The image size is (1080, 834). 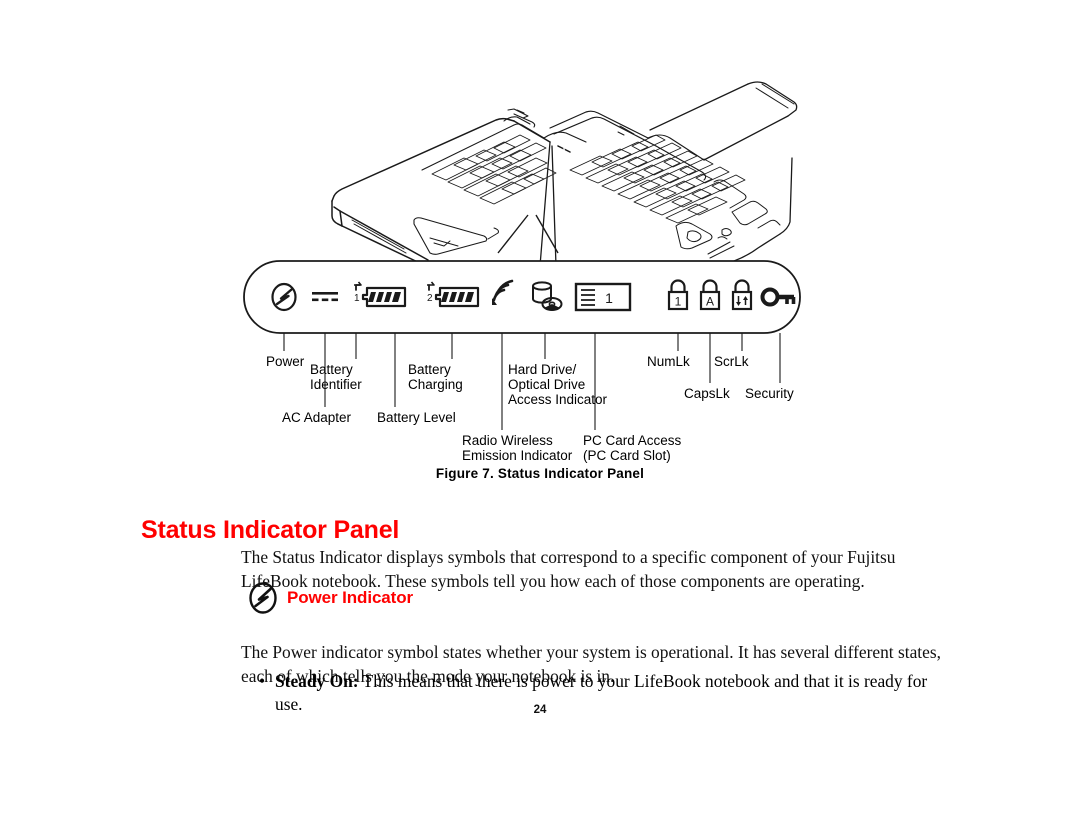 I want to click on power-indicator-subheading: Power Indicator, so click(x=330, y=598).